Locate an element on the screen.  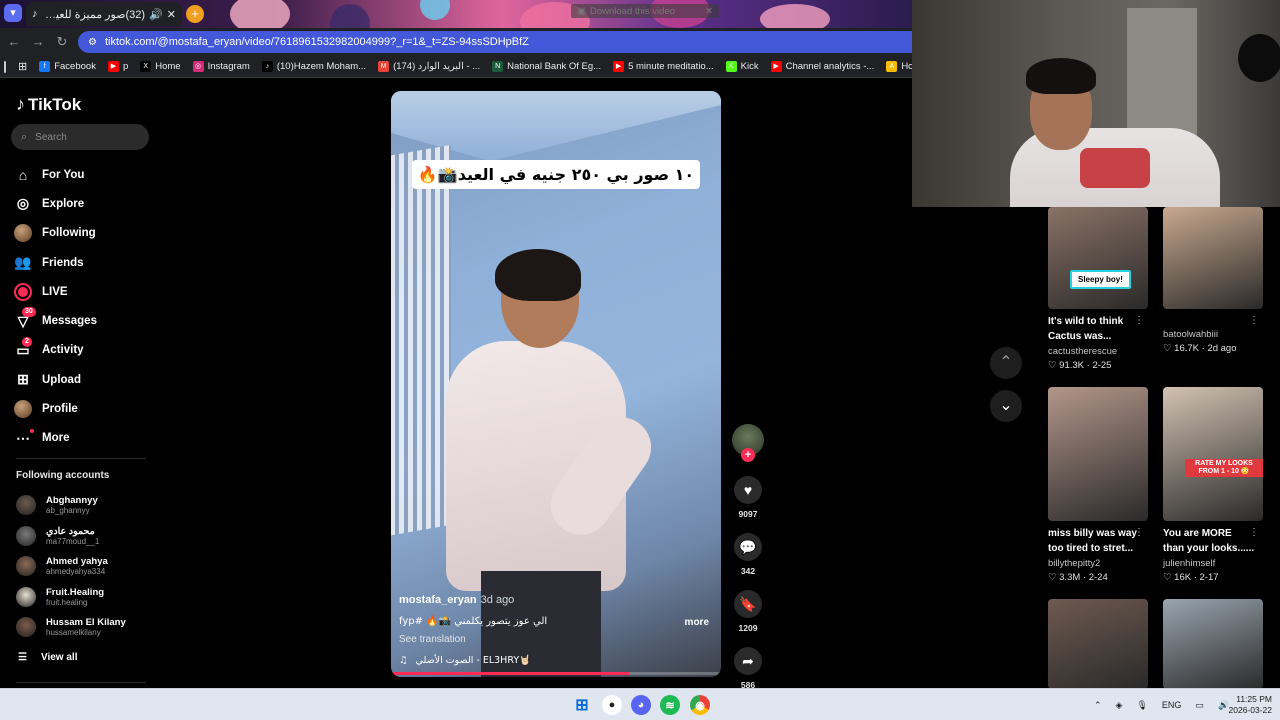
tiktok-logo: ♪ TikTok is located at coordinates (48, 104).